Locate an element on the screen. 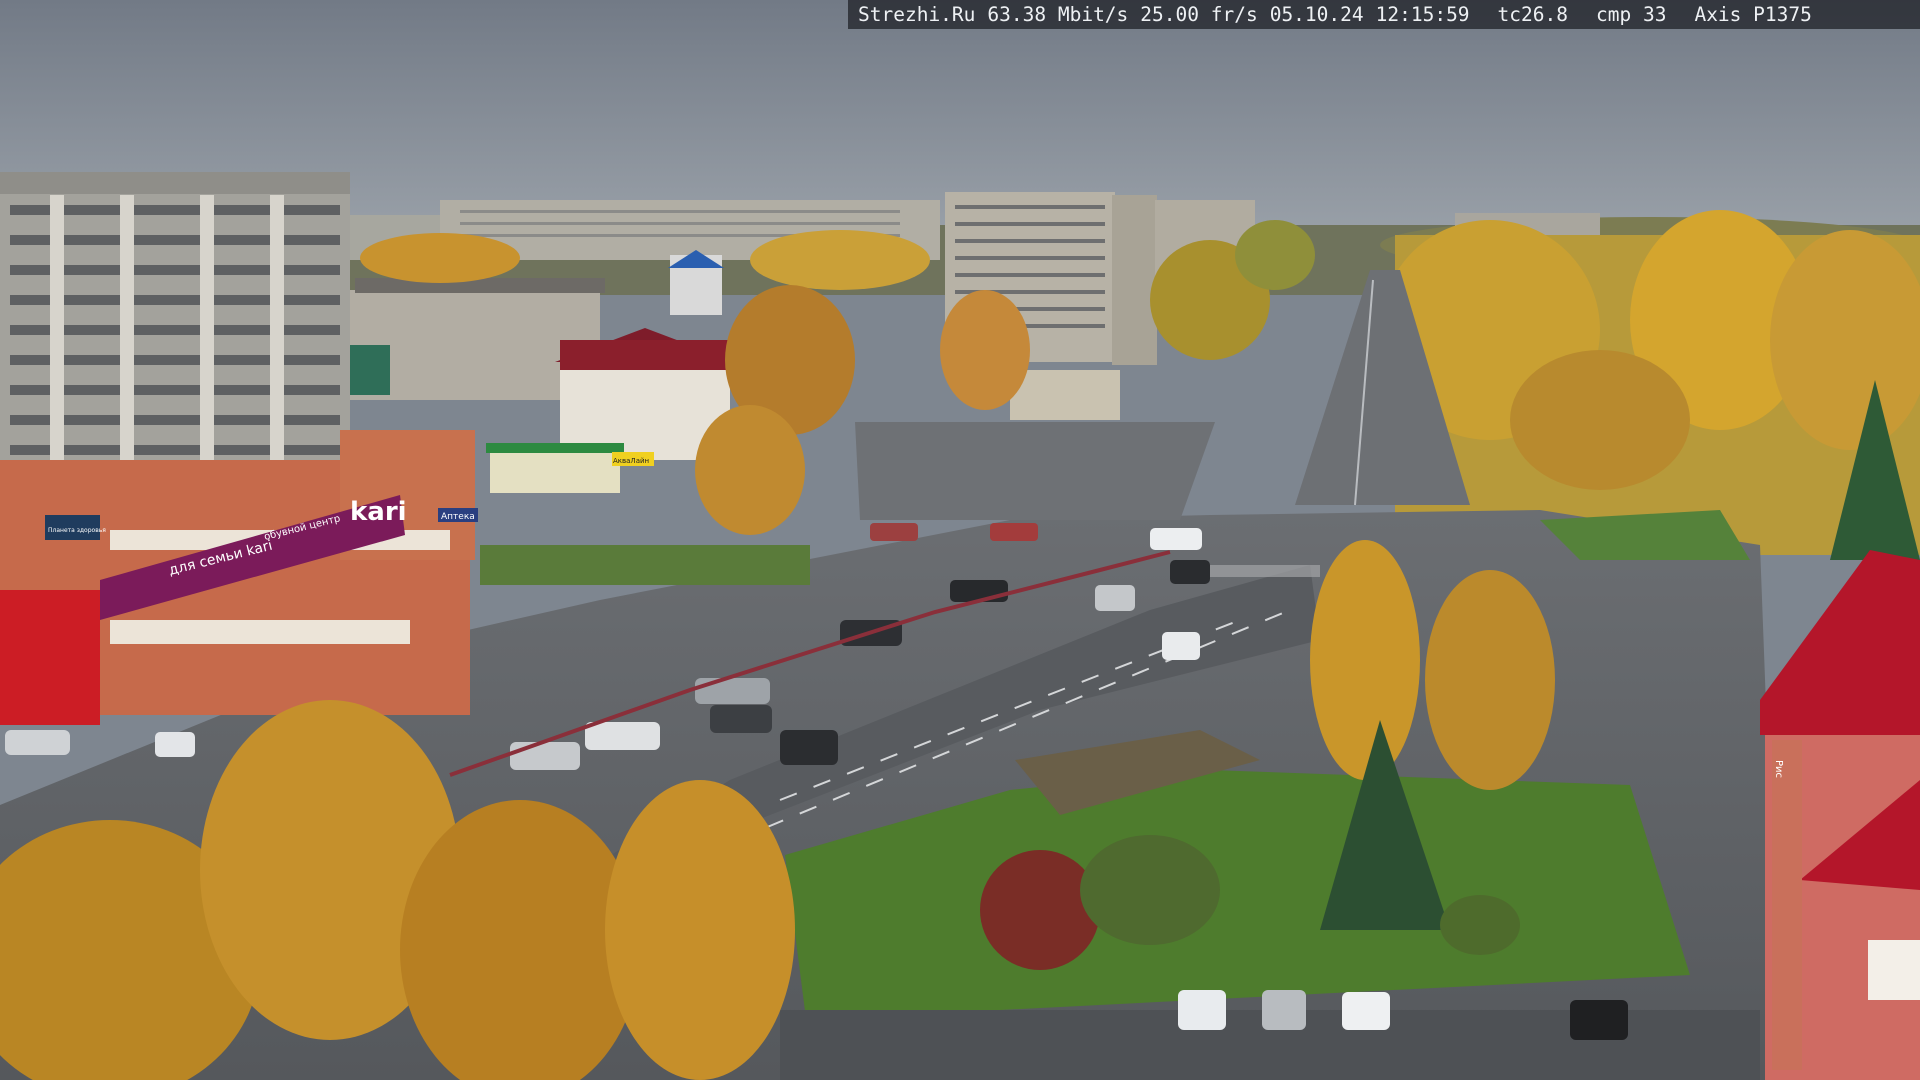 This screenshot has height=1080, width=1920. overlay-tc: tc26.8 is located at coordinates (1532, 14).